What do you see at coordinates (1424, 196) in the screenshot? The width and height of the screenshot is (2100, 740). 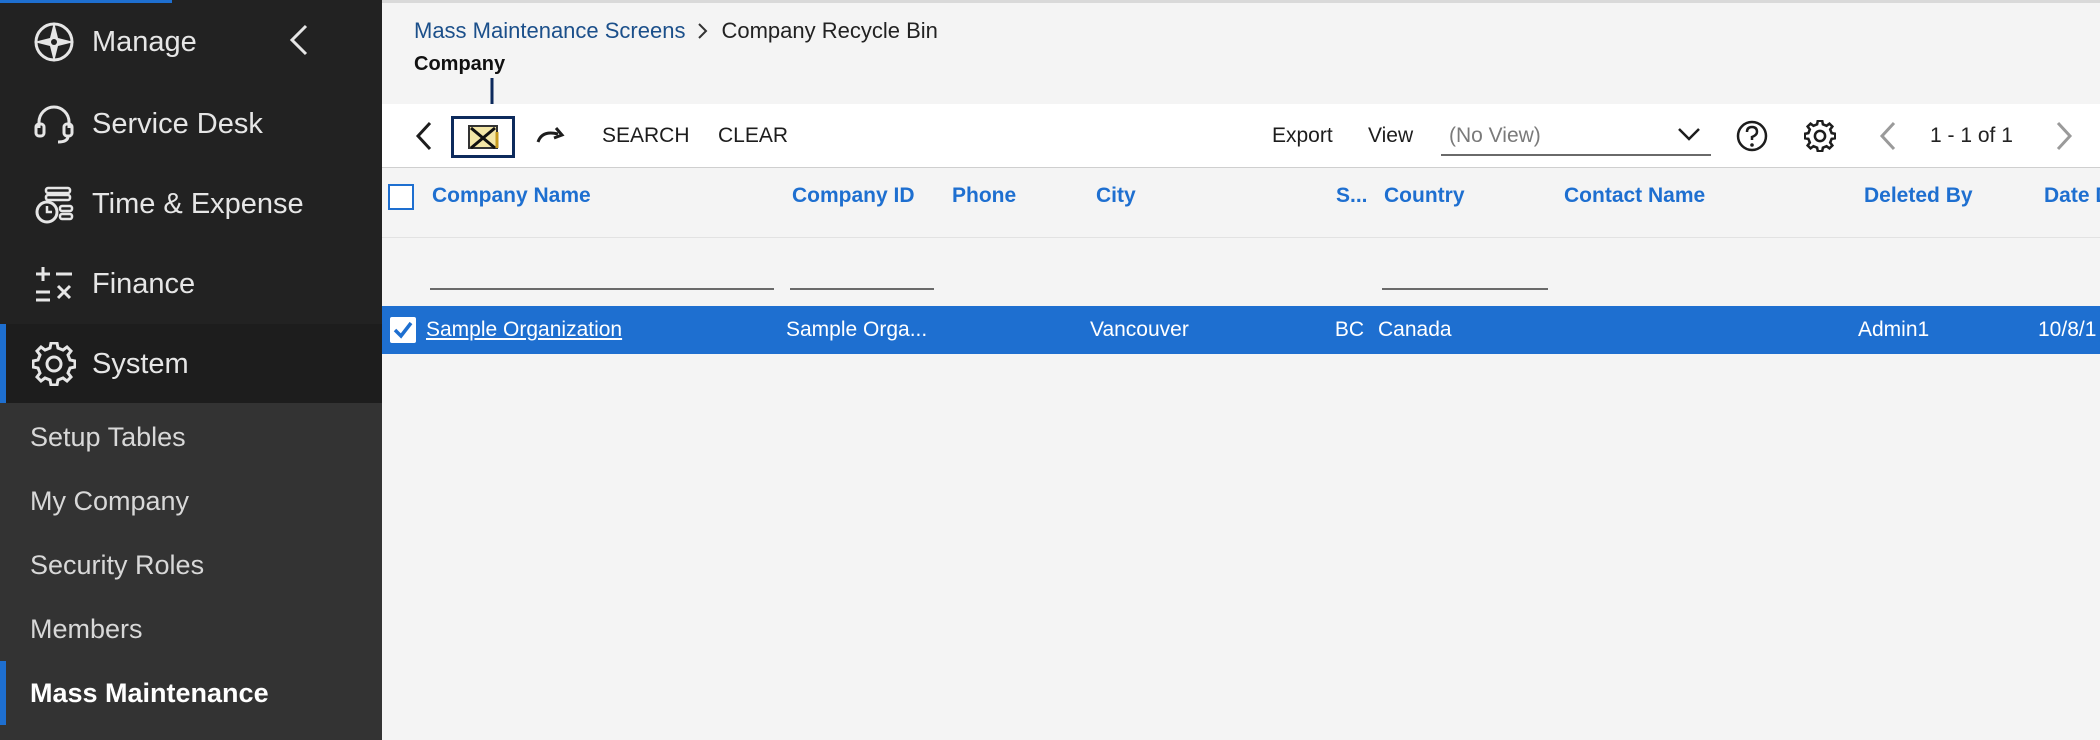 I see `column-header-country: Country` at bounding box center [1424, 196].